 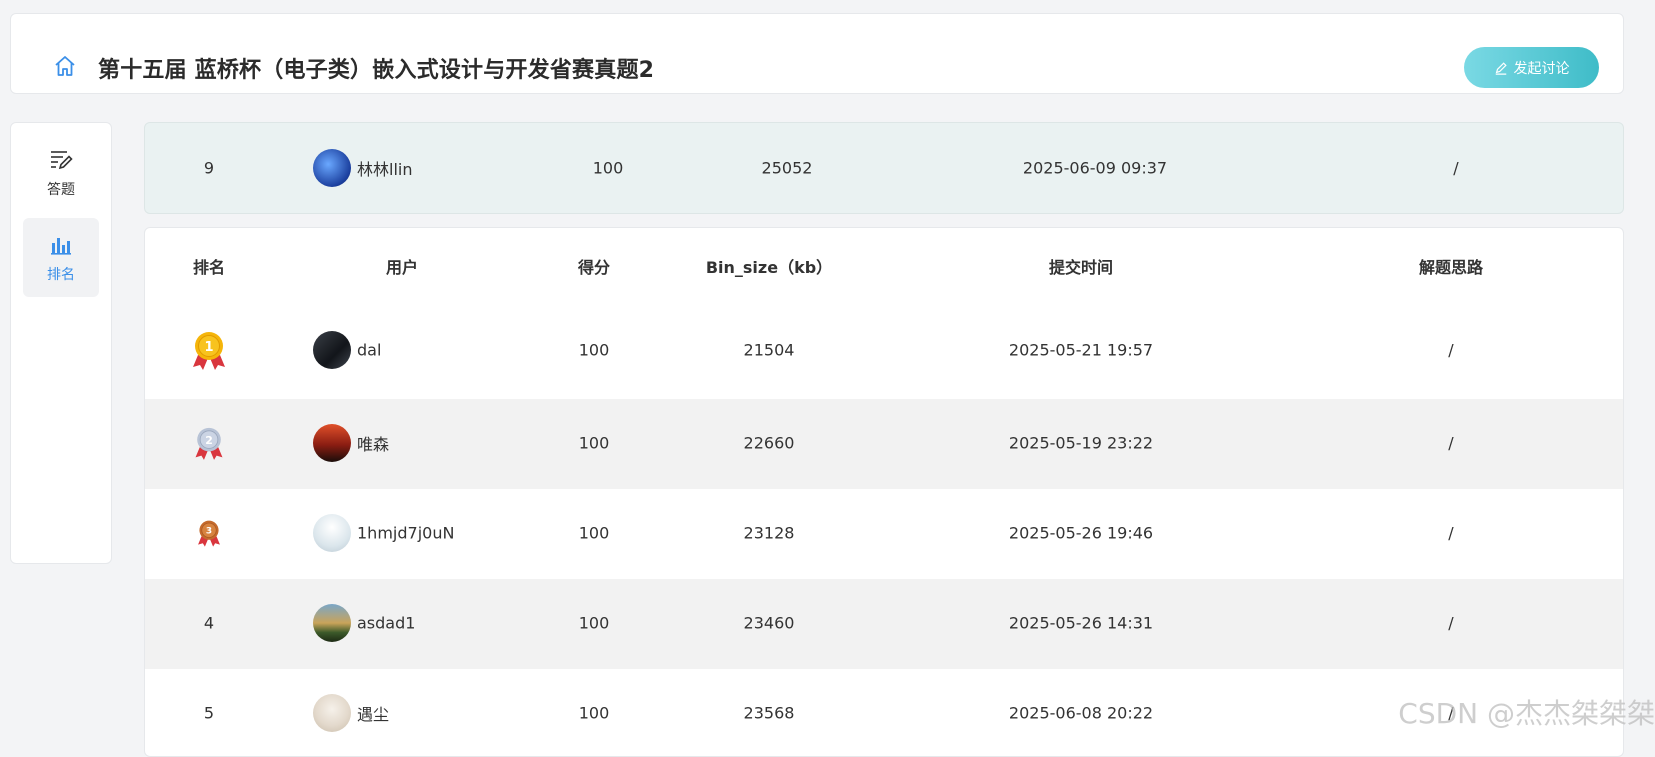 What do you see at coordinates (61, 274) in the screenshot?
I see `sidebar-item-label: 排名` at bounding box center [61, 274].